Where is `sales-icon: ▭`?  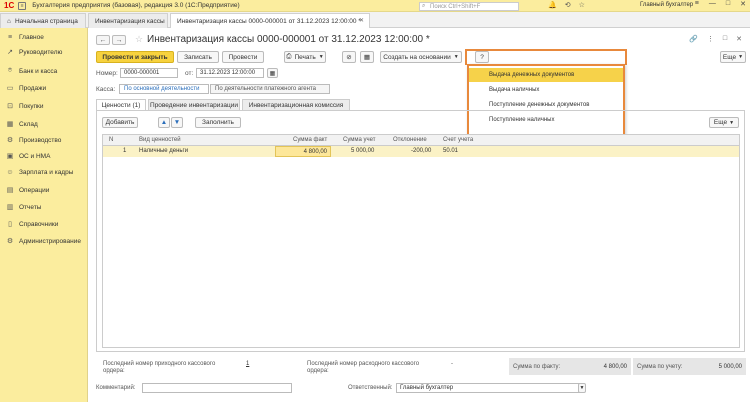 sales-icon: ▭ is located at coordinates (10, 88).